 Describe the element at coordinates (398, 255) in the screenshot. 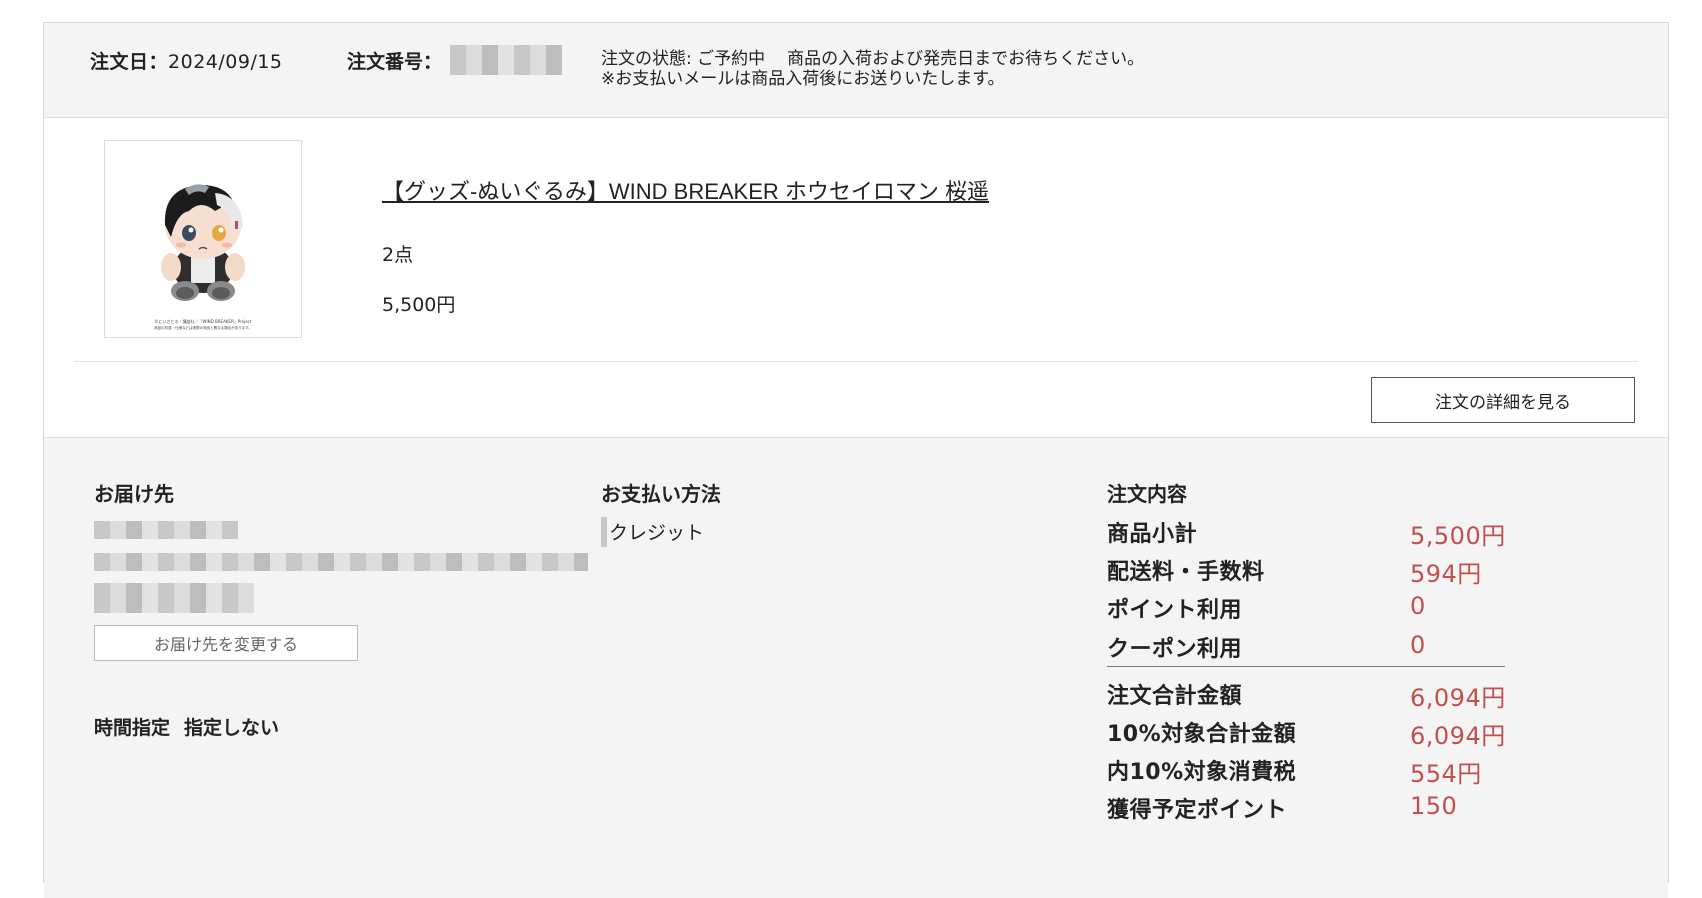

I see `product-quantity: 2点` at that location.